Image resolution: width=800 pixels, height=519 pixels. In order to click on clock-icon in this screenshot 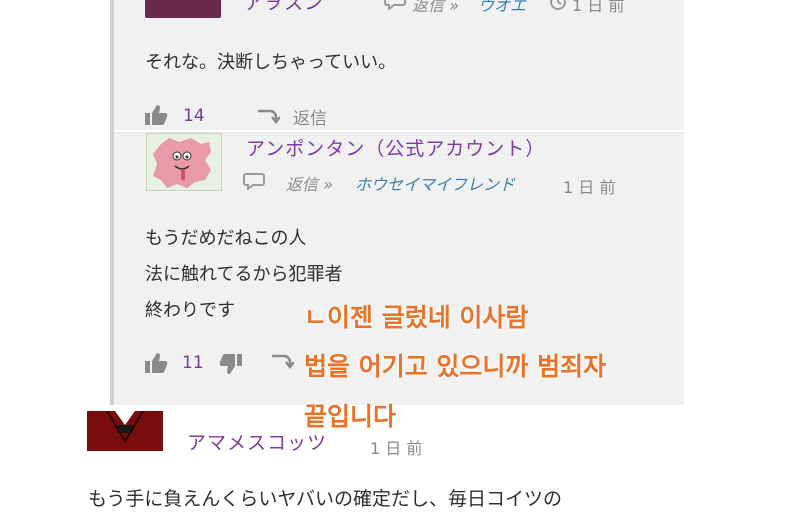, I will do `click(558, 5)`.